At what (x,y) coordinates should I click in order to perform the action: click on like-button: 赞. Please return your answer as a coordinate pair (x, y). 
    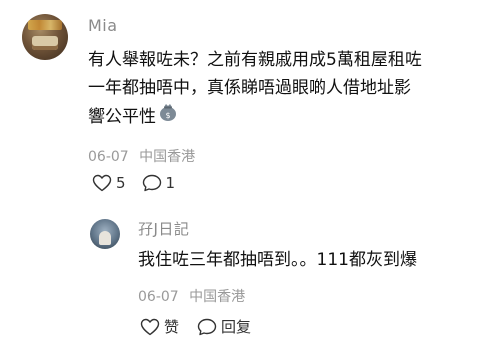
    Looking at the image, I should click on (159, 326).